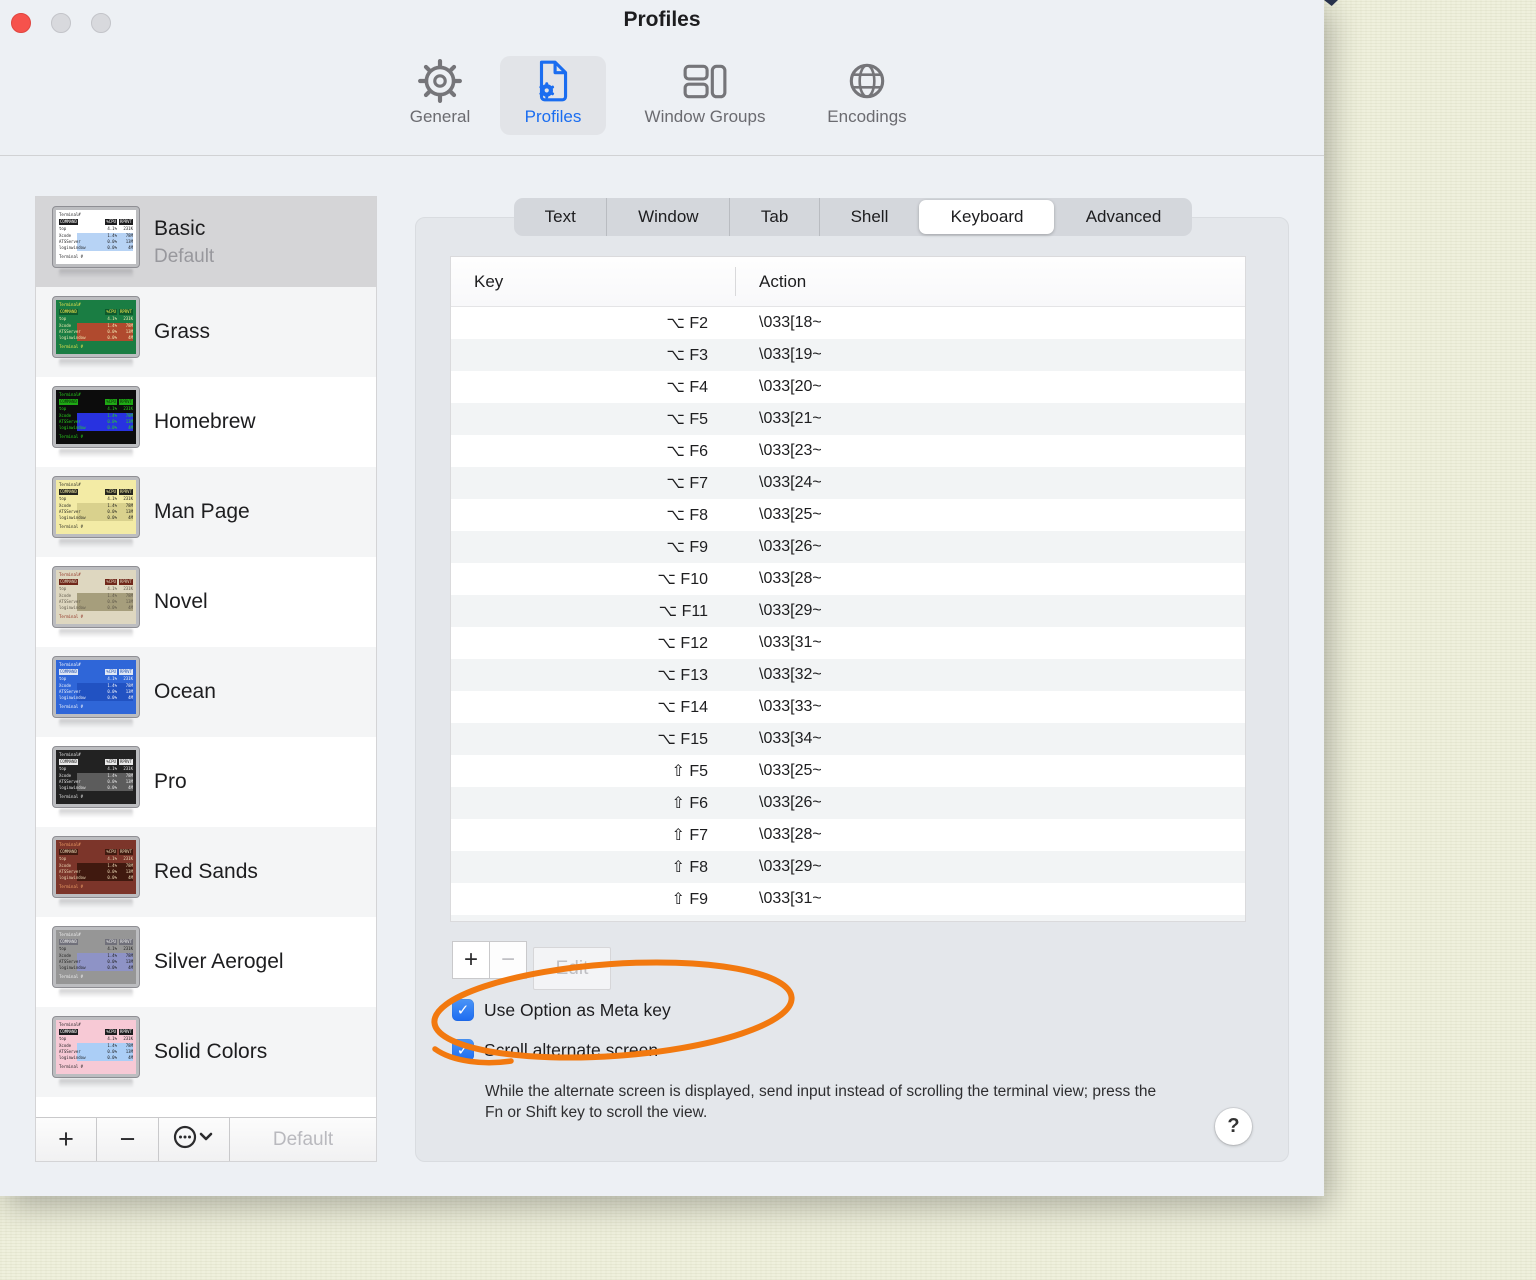  What do you see at coordinates (790, 578) in the screenshot?
I see `action-cell: \033[28~` at bounding box center [790, 578].